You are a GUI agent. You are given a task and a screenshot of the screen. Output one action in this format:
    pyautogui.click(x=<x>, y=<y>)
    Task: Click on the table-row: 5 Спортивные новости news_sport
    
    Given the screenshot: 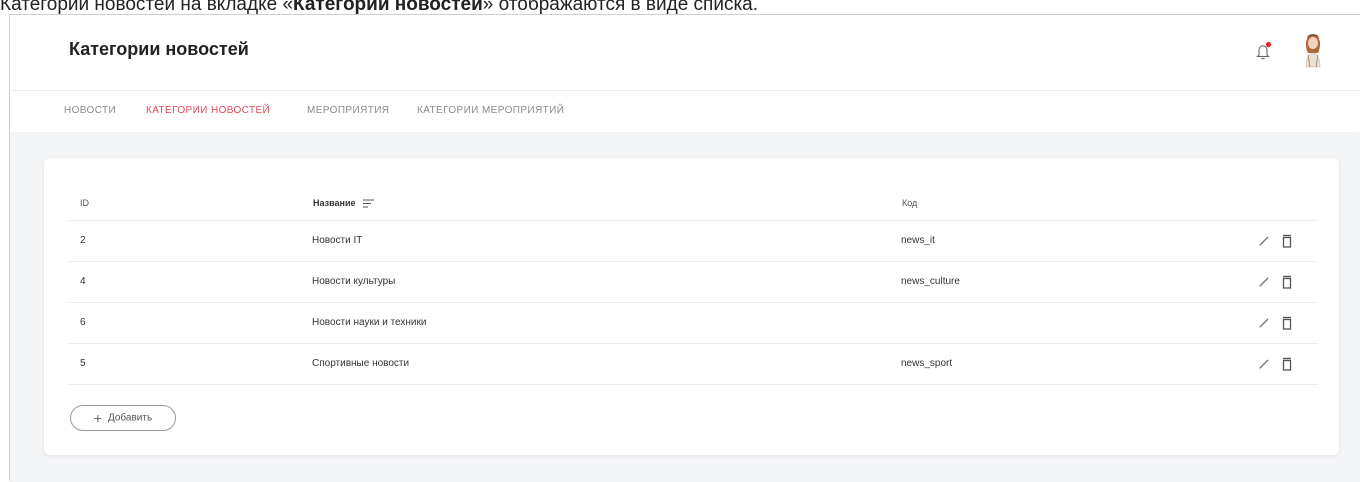 What is the action you would take?
    pyautogui.click(x=693, y=364)
    